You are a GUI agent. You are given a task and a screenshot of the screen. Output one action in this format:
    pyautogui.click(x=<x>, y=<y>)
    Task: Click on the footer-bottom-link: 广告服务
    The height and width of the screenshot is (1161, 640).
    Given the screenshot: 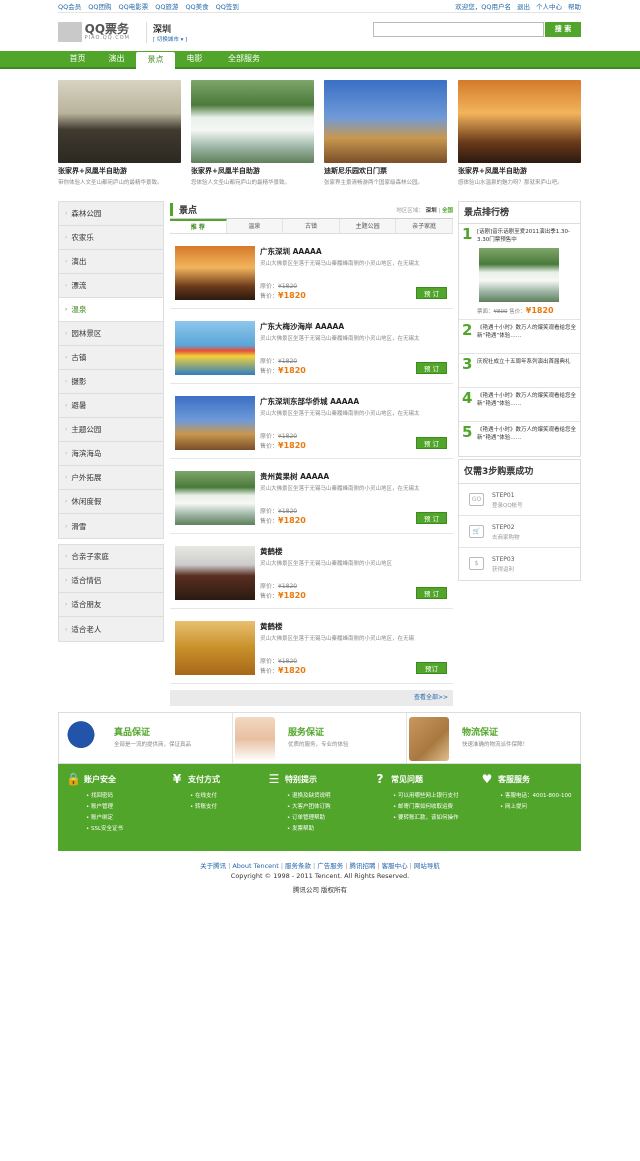 What is the action you would take?
    pyautogui.click(x=330, y=866)
    